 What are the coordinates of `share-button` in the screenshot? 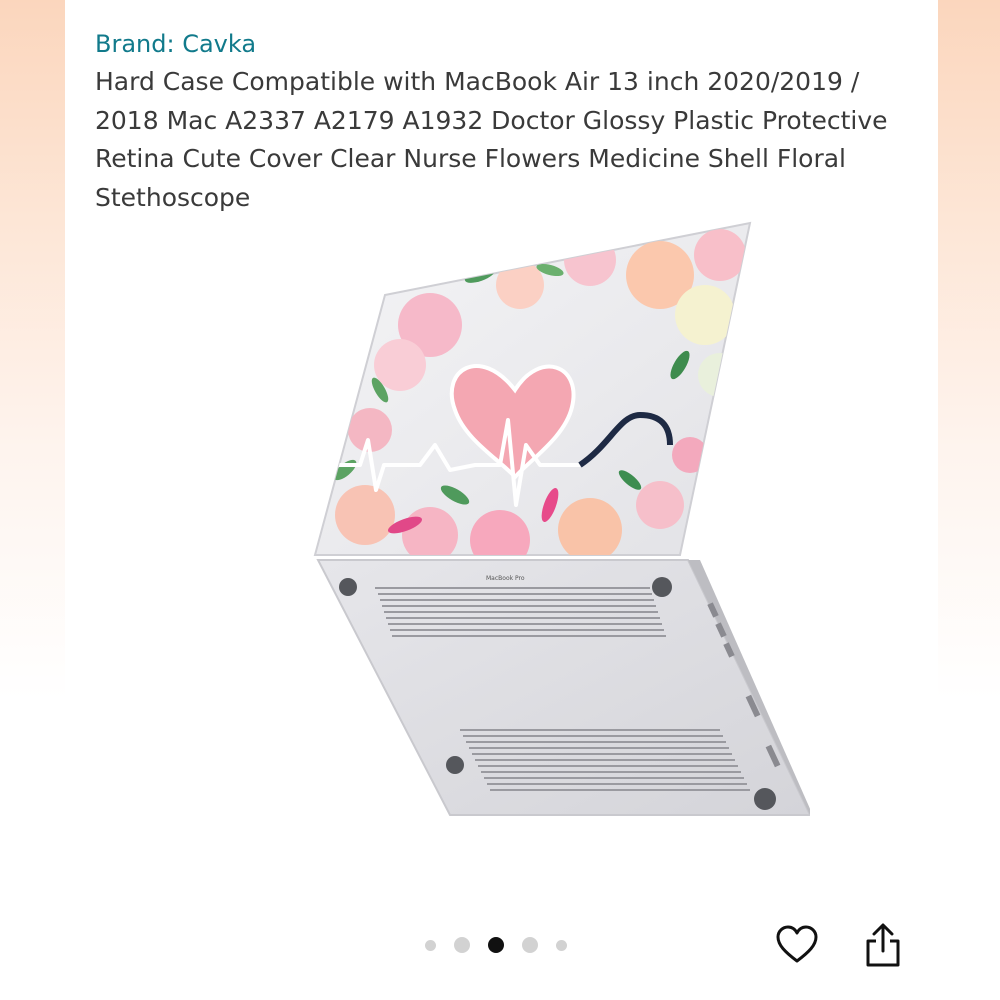 It's located at (883, 945).